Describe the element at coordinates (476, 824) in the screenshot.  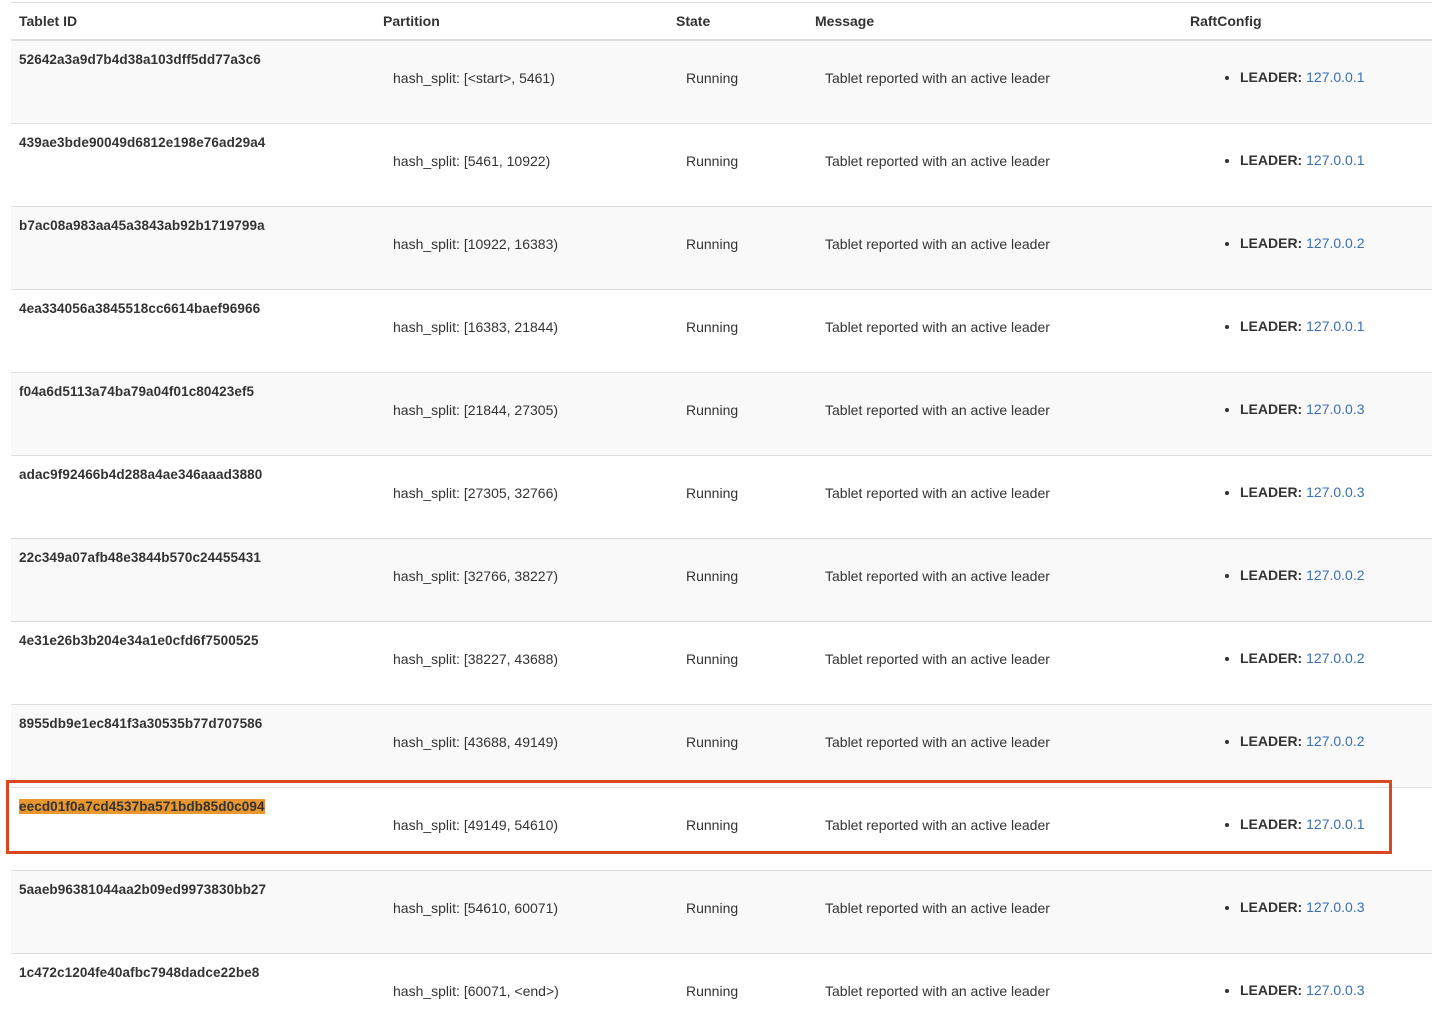
I see `partition-text: hash_split: [49149, 54610)` at that location.